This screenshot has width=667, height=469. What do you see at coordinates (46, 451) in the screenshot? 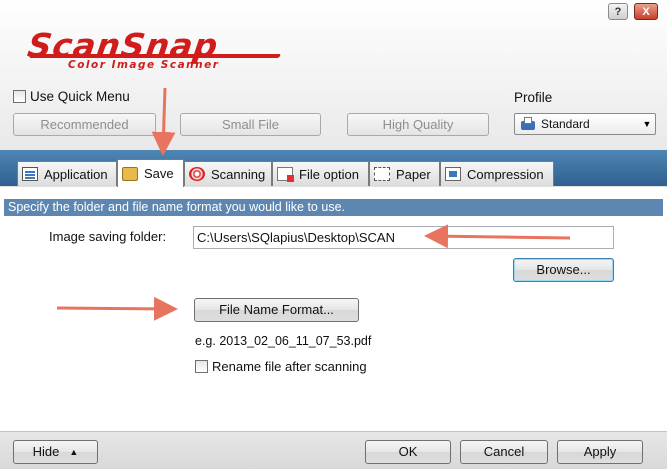
I see `hide-button-label: Hide` at bounding box center [46, 451].